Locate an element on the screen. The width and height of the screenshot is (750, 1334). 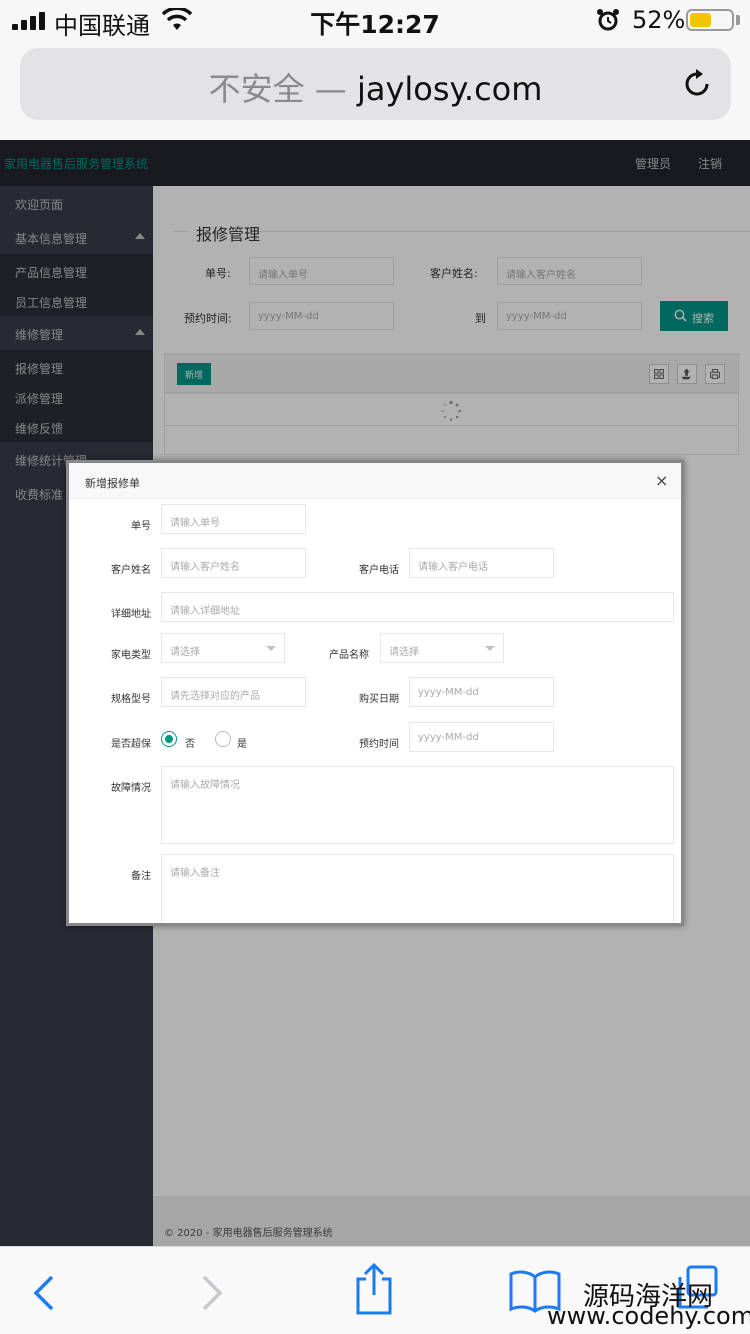
appointment-label: 预约时间 is located at coordinates (379, 744).